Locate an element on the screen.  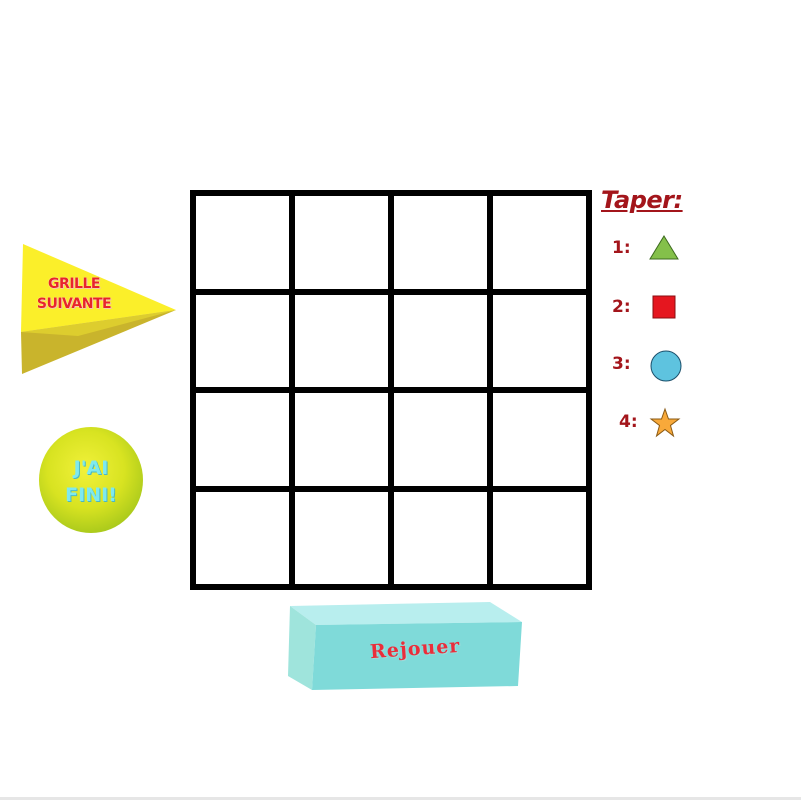
legend-key-2: 2: is located at coordinates (621, 307).